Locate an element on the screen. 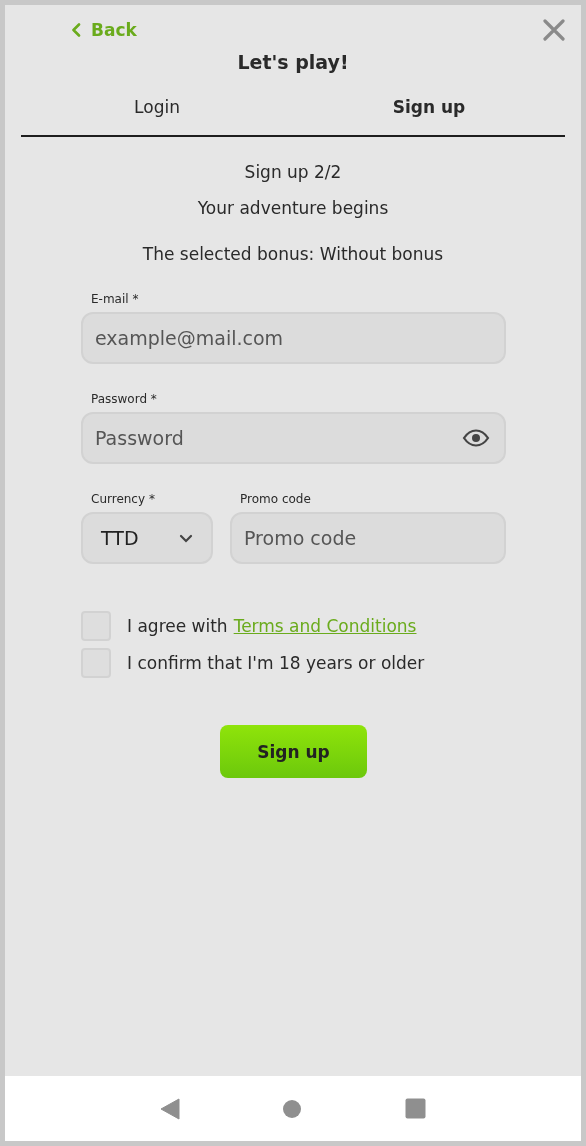 The image size is (586, 1146). field-label: Promo code is located at coordinates (275, 499).